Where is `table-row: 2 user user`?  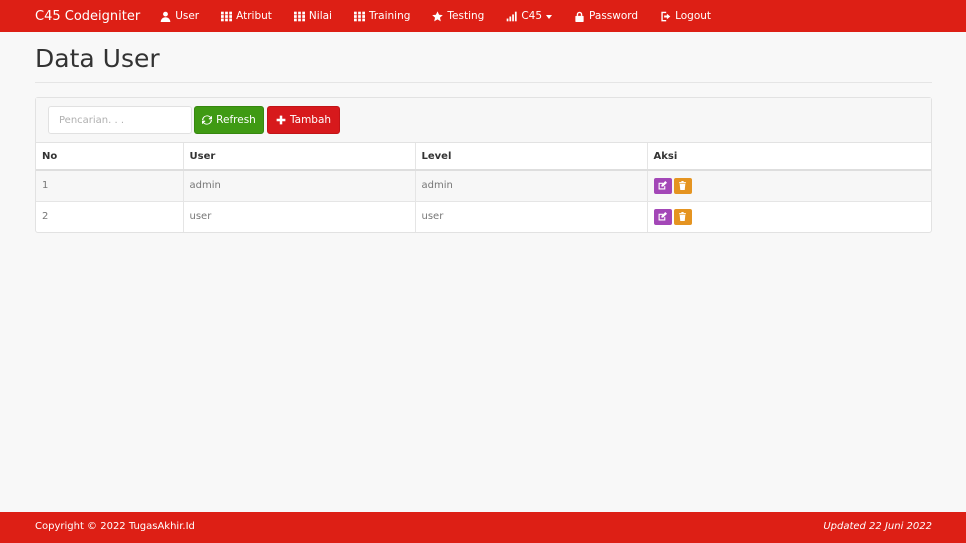
table-row: 2 user user is located at coordinates (483, 216).